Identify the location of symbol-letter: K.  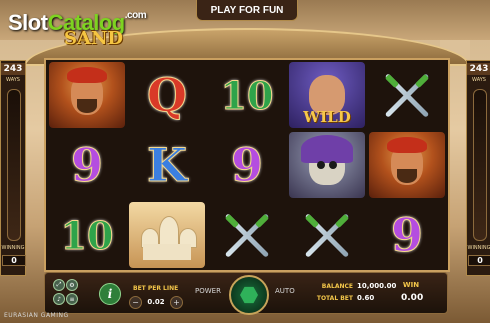
(167, 165).